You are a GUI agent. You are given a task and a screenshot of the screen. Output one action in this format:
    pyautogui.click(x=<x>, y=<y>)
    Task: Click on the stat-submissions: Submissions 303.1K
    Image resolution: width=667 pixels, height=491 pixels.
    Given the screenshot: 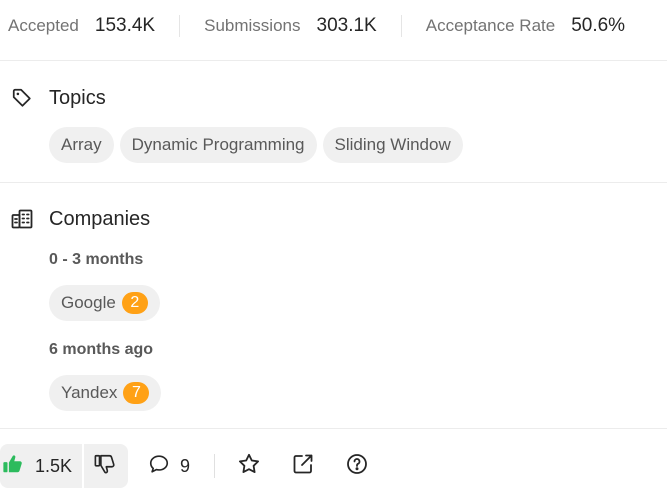 What is the action you would take?
    pyautogui.click(x=290, y=26)
    